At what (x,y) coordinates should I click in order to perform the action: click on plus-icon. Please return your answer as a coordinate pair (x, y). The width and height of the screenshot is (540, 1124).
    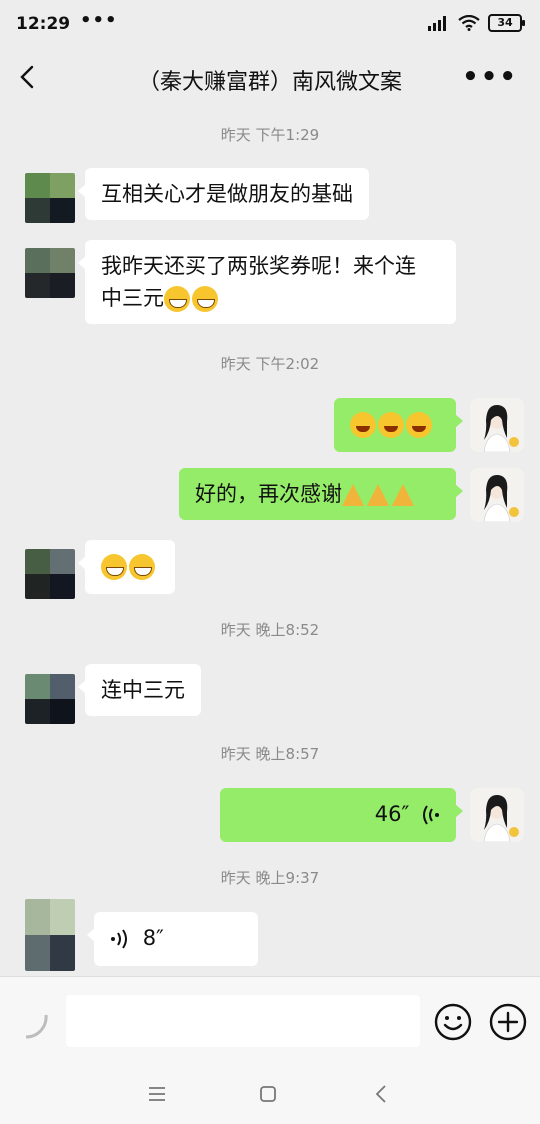
    Looking at the image, I should click on (508, 1022).